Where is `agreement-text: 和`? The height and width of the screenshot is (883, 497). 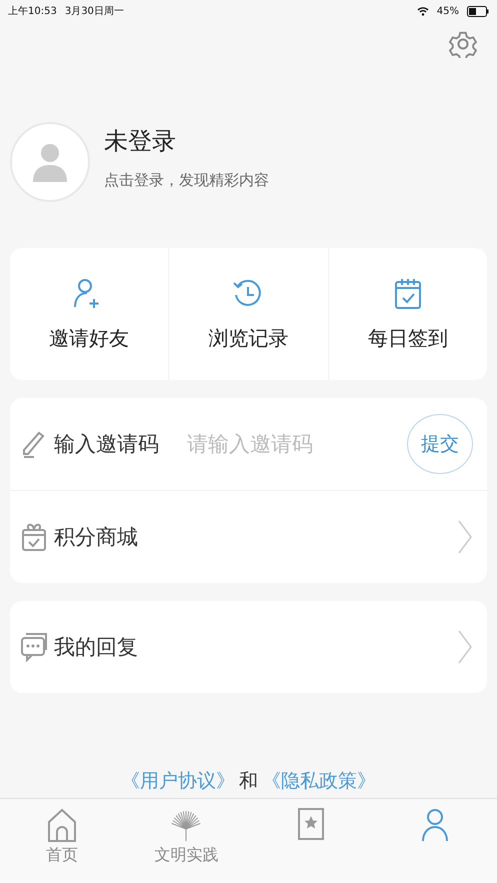
agreement-text: 和 is located at coordinates (248, 781).